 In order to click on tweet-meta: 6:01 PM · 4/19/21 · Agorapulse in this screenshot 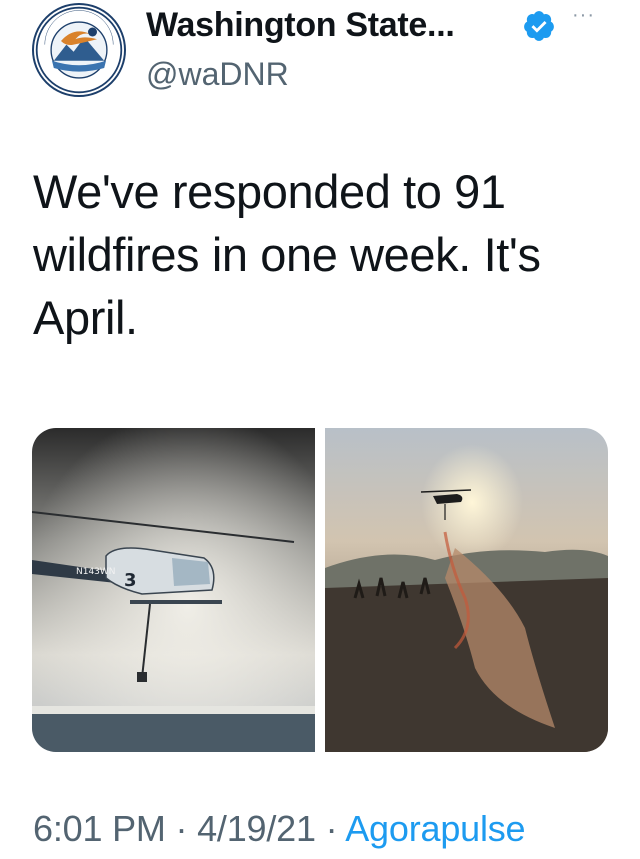, I will do `click(279, 829)`.